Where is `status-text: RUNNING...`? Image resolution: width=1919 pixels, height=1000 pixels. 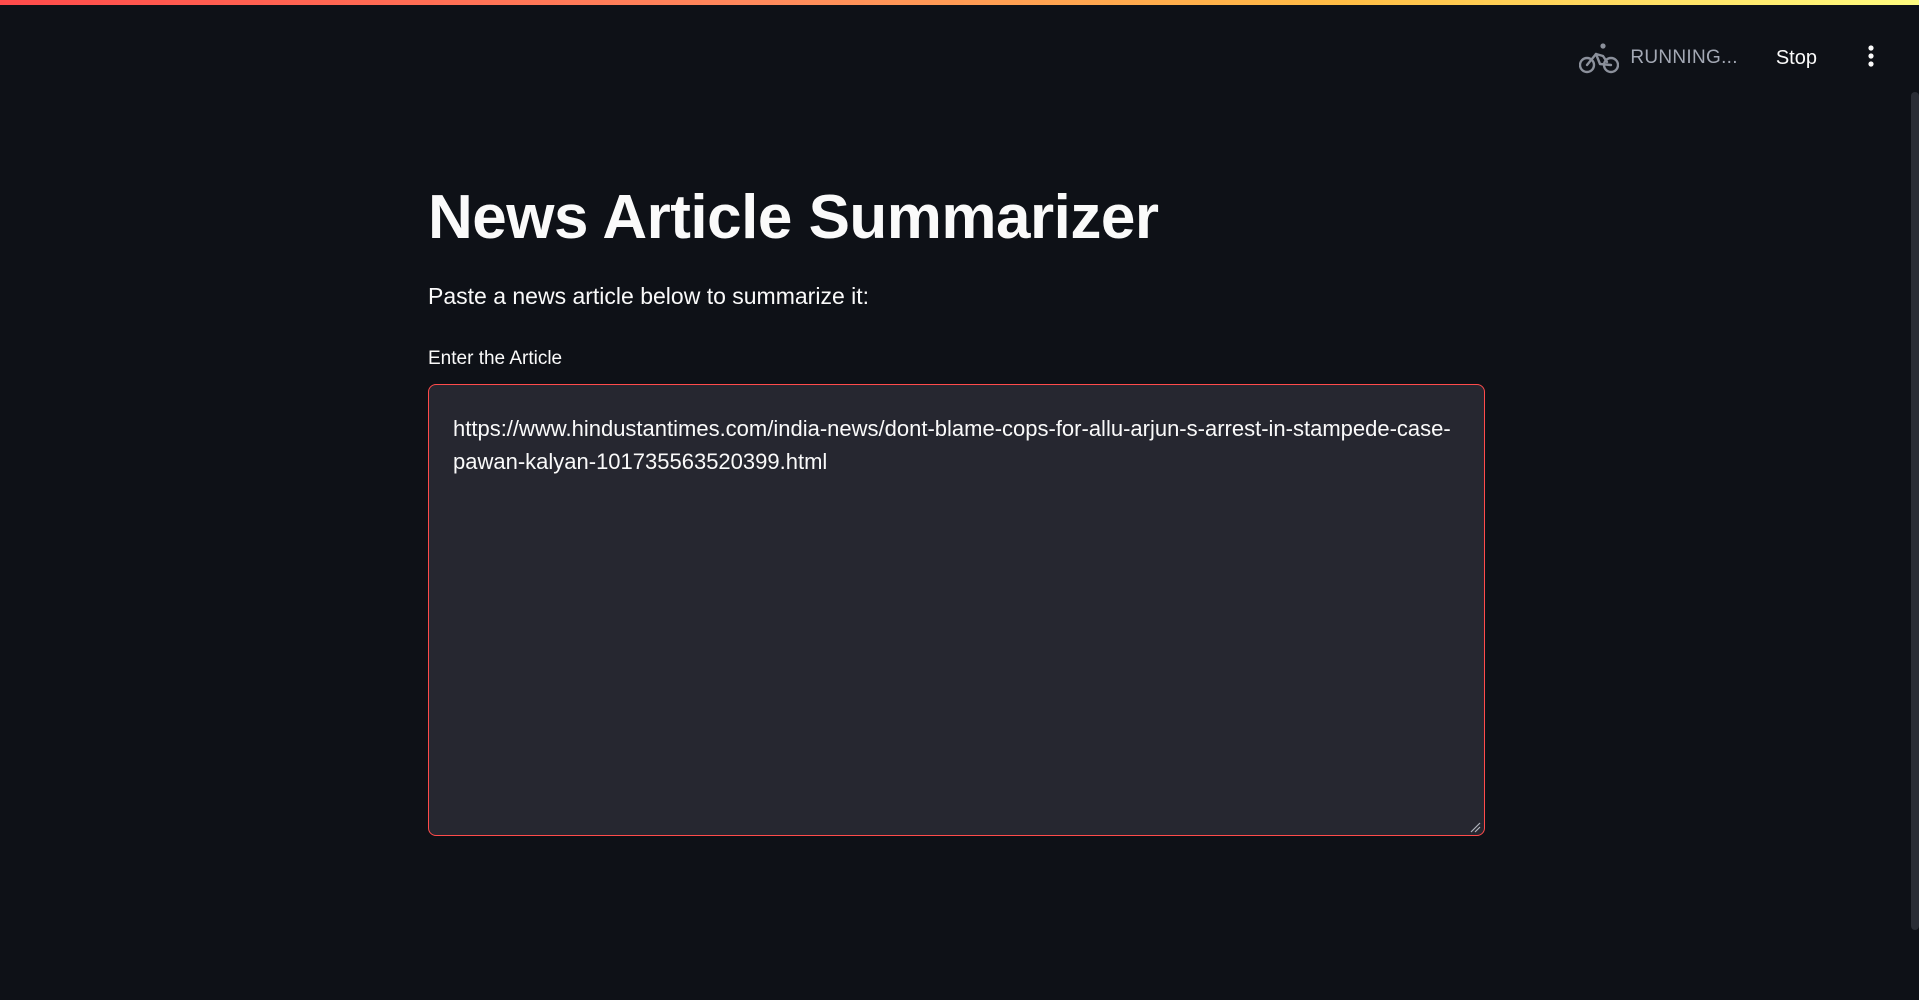 status-text: RUNNING... is located at coordinates (1684, 57).